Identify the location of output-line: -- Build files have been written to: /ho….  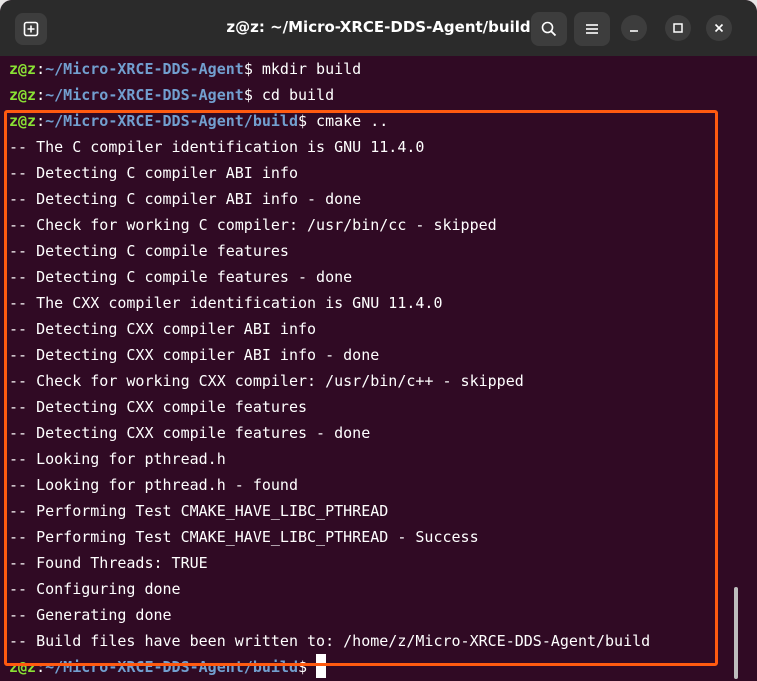
(330, 641).